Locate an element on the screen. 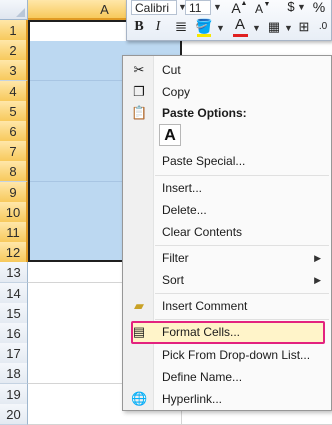 This screenshot has width=332, height=425. menu-item-clear-contents: Clear Contents is located at coordinates (227, 232).